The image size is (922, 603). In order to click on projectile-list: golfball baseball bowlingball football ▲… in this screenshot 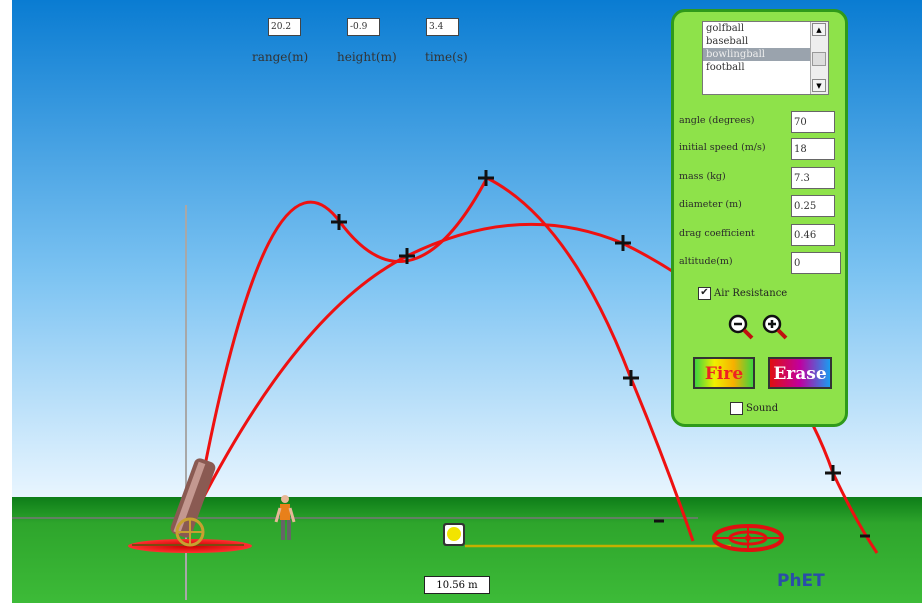, I will do `click(765, 58)`.